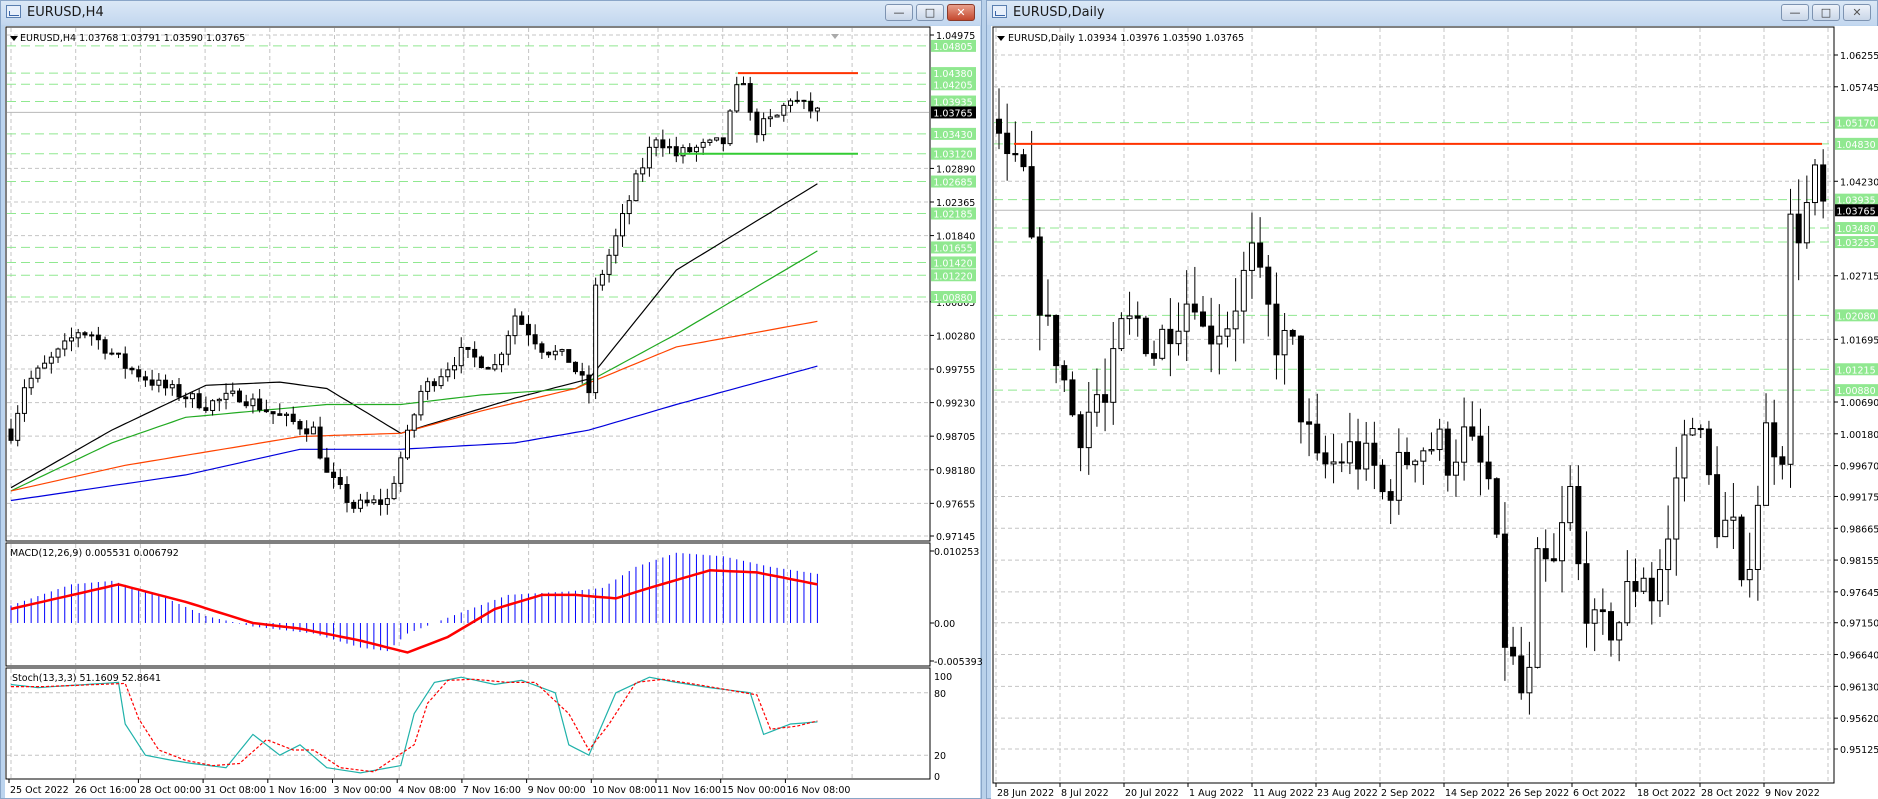 Image resolution: width=1878 pixels, height=799 pixels. What do you see at coordinates (1025, 793) in the screenshot?
I see `time-label: 28 Jun 2022` at bounding box center [1025, 793].